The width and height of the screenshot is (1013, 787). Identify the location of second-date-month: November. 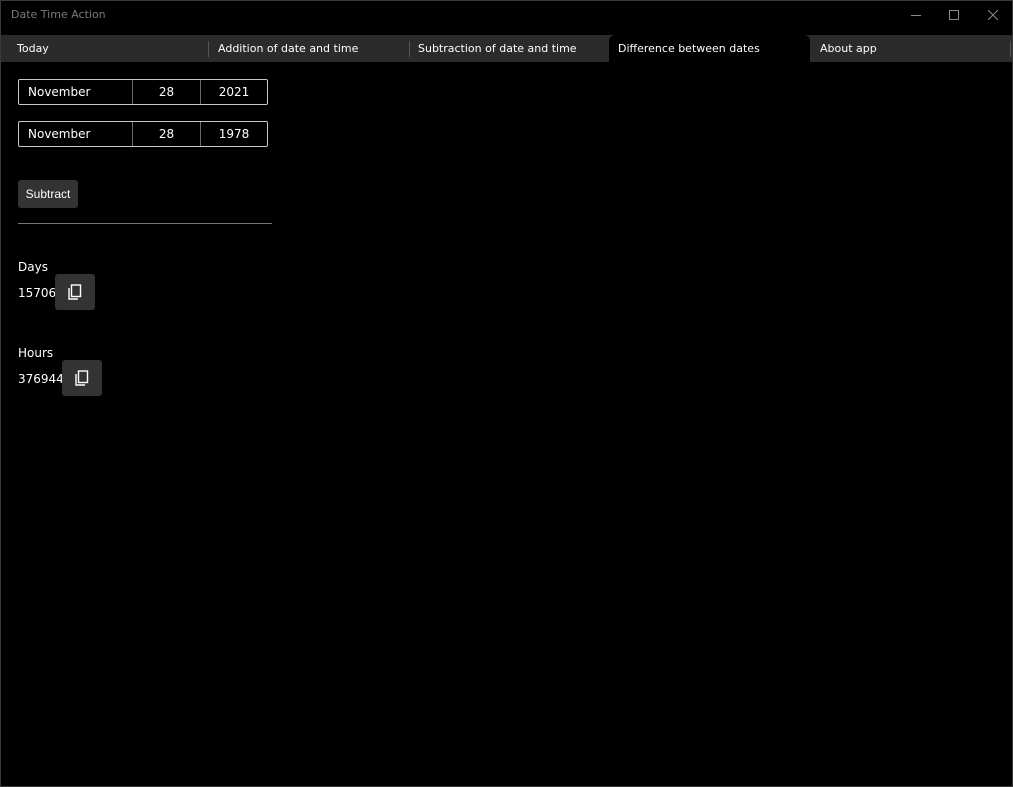
(76, 134).